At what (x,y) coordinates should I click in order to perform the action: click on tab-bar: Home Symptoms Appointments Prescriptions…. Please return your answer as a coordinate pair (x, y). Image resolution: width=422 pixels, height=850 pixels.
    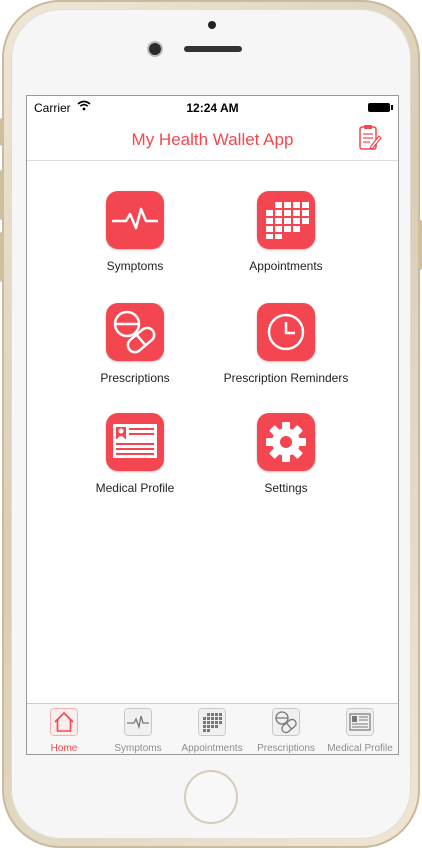
    Looking at the image, I should click on (212, 728).